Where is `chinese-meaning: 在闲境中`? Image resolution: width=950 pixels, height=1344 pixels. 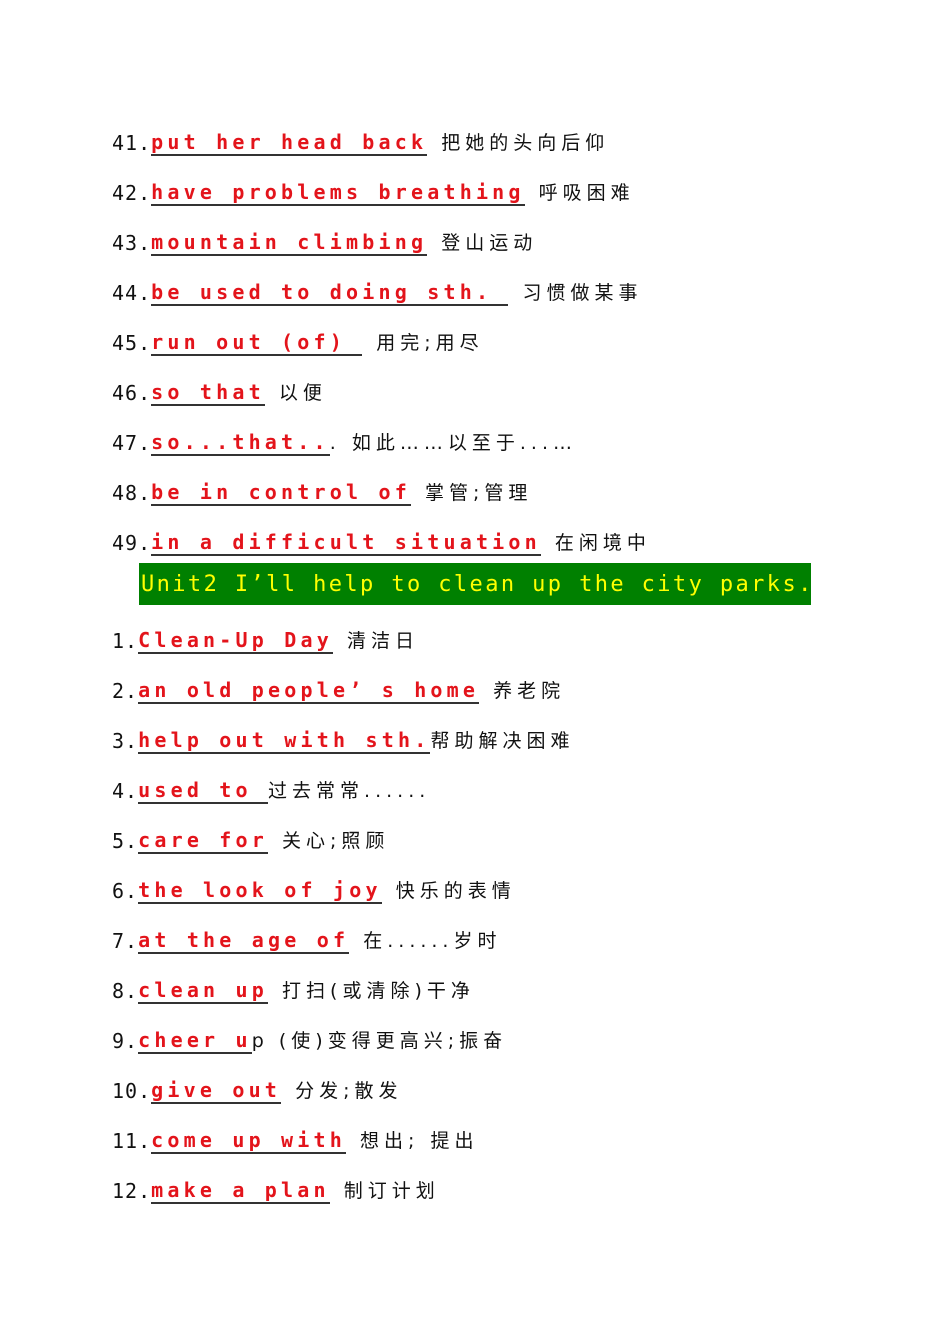
chinese-meaning: 在闲境中 is located at coordinates (602, 543).